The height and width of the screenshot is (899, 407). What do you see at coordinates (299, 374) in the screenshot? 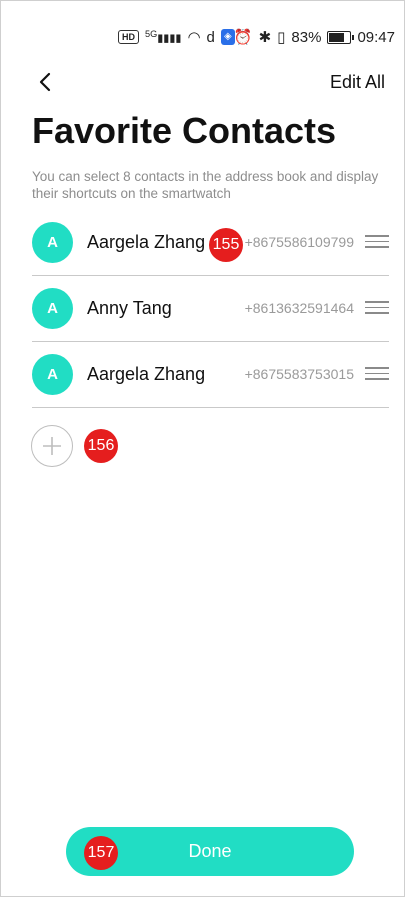
I see `contact-phone: +8675583753015` at bounding box center [299, 374].